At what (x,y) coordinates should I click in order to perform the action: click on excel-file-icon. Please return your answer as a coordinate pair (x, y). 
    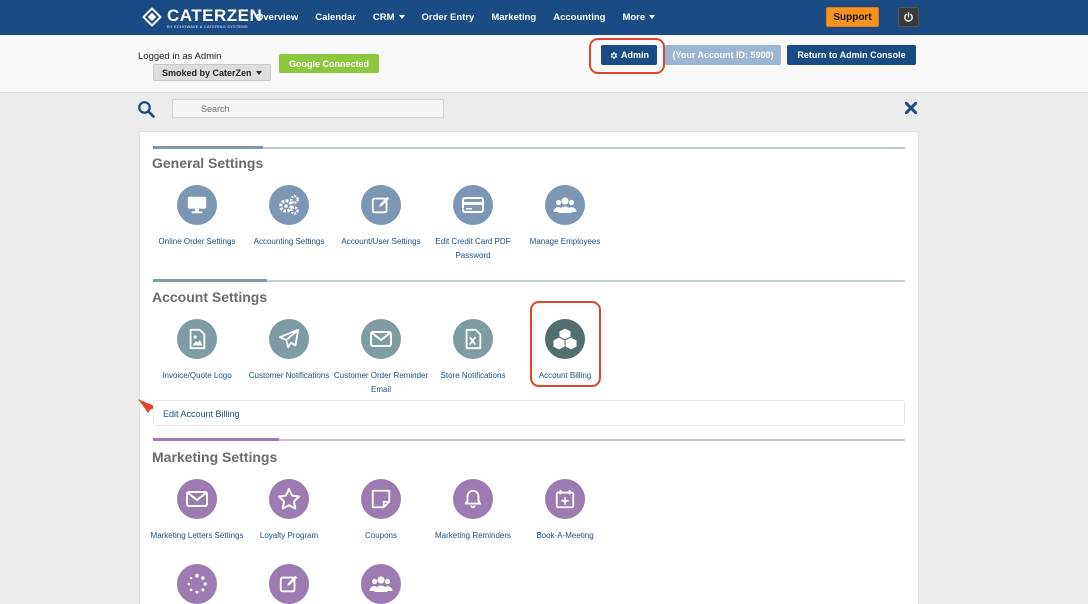
    Looking at the image, I should click on (473, 339).